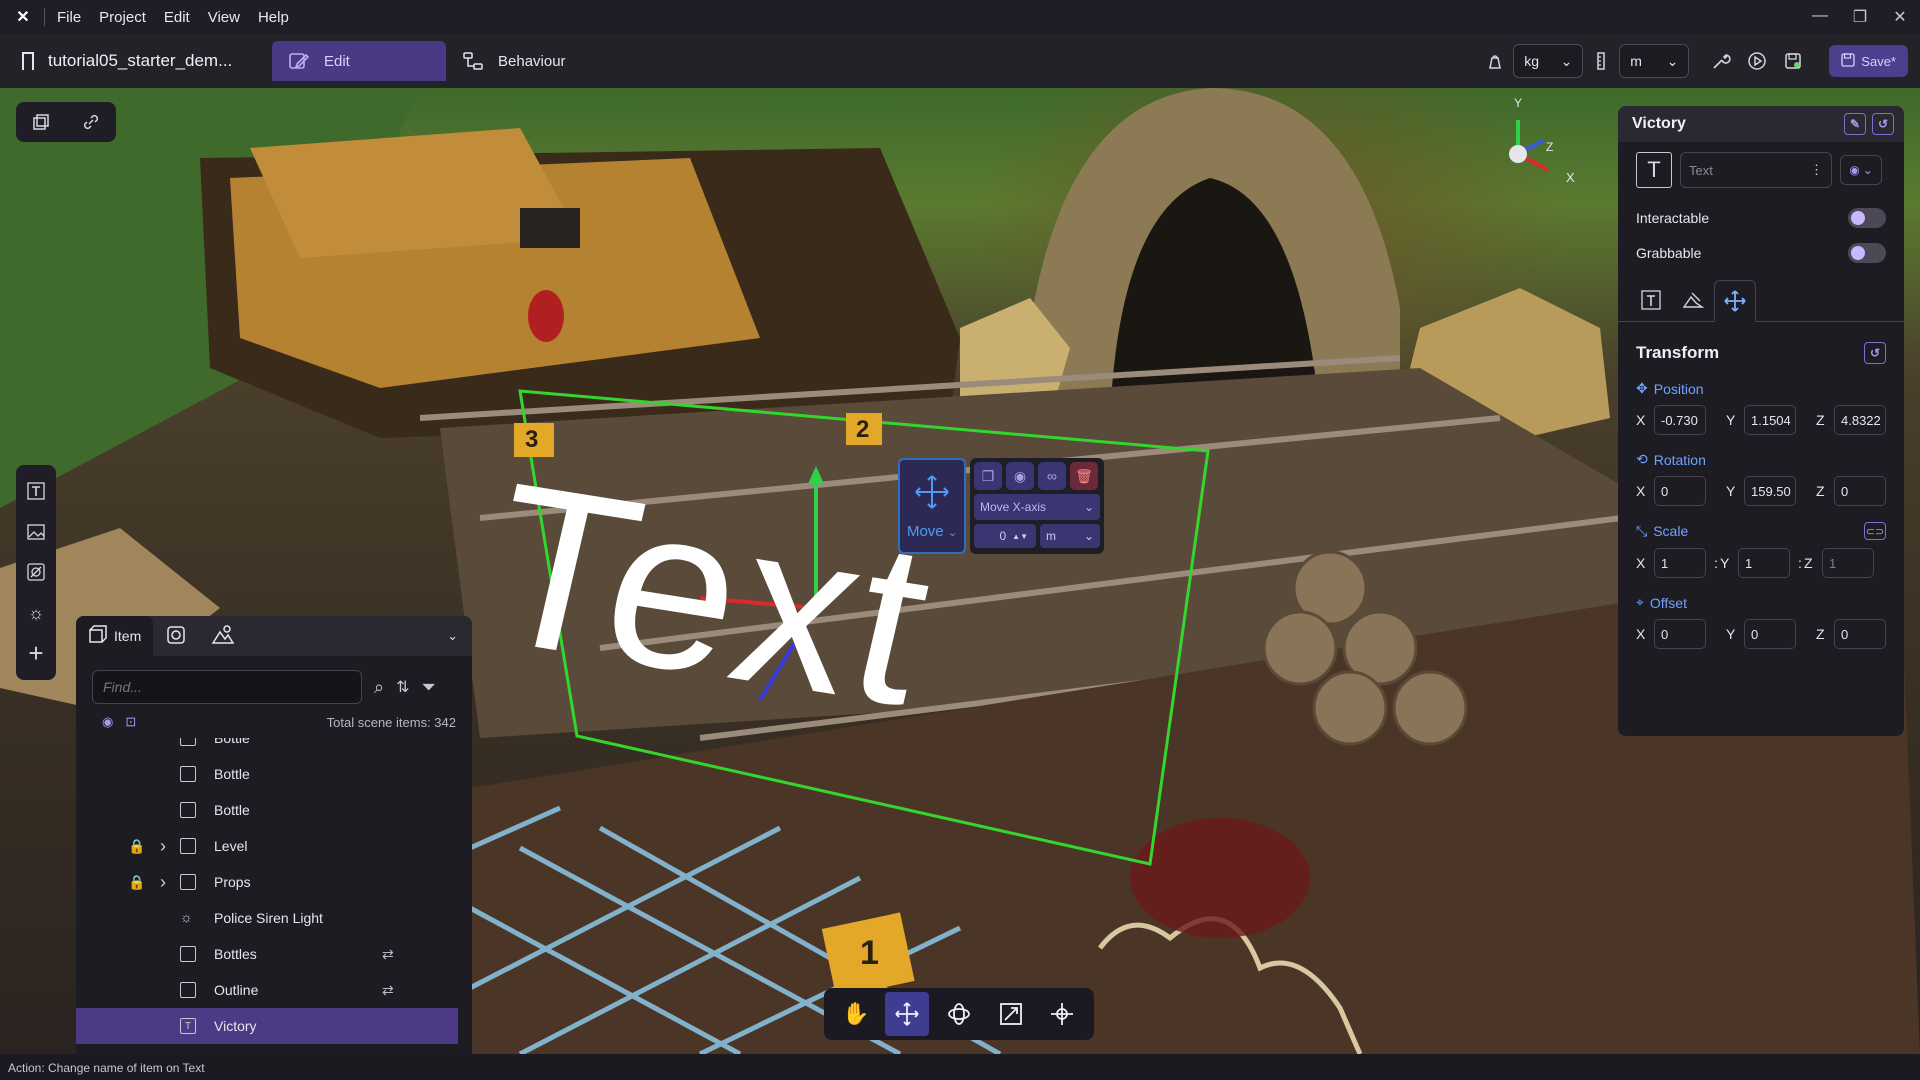 Image resolution: width=1920 pixels, height=1080 pixels. I want to click on menu-project: Project, so click(122, 17).